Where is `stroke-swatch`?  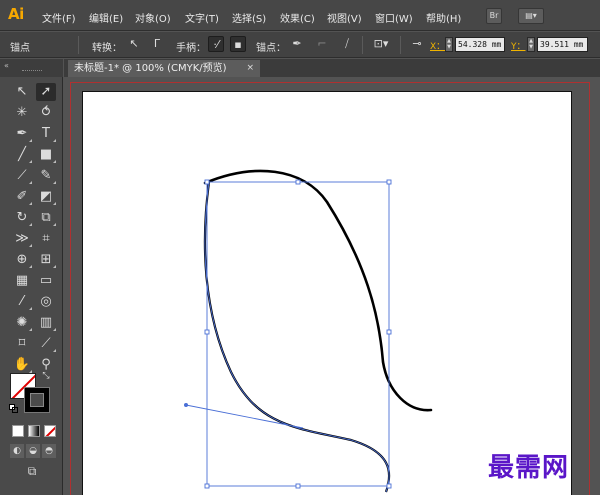 stroke-swatch is located at coordinates (37, 400).